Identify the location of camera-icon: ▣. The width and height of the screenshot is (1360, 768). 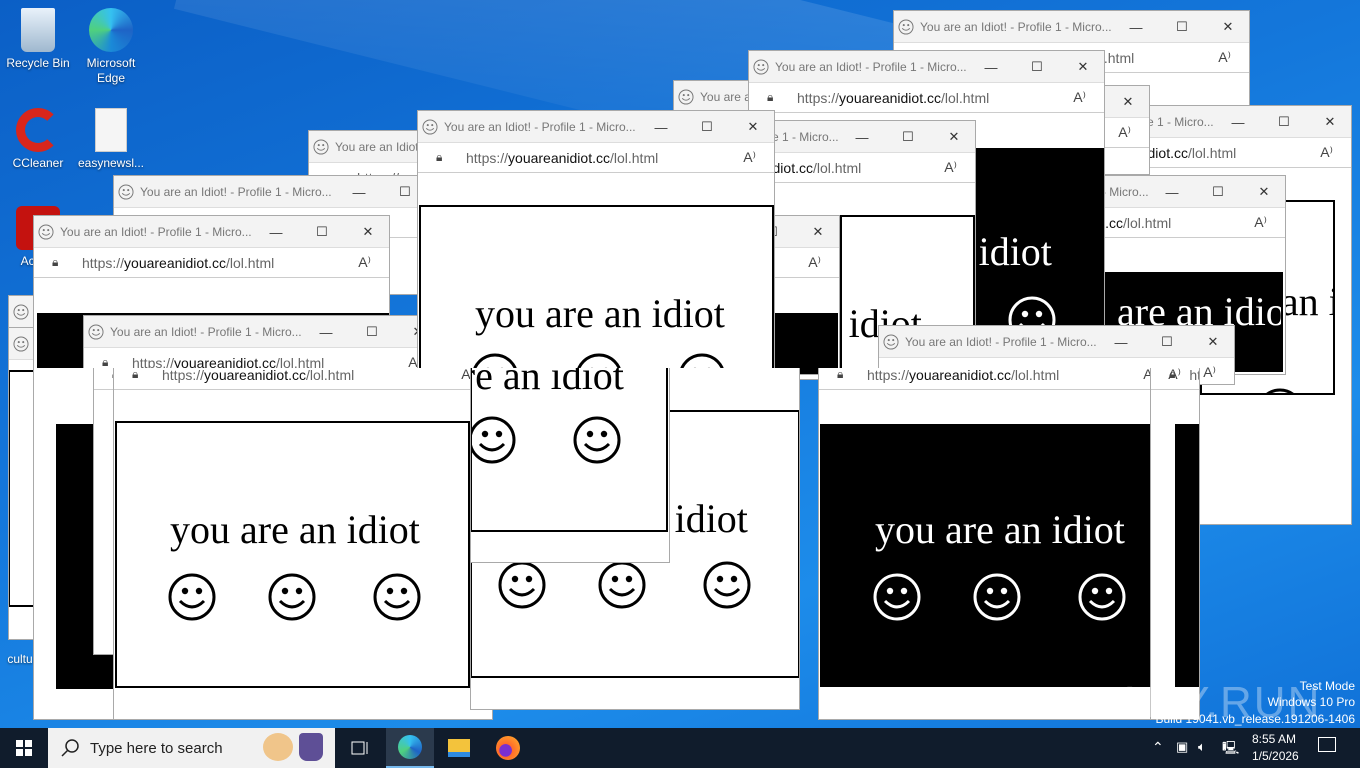
(1182, 747).